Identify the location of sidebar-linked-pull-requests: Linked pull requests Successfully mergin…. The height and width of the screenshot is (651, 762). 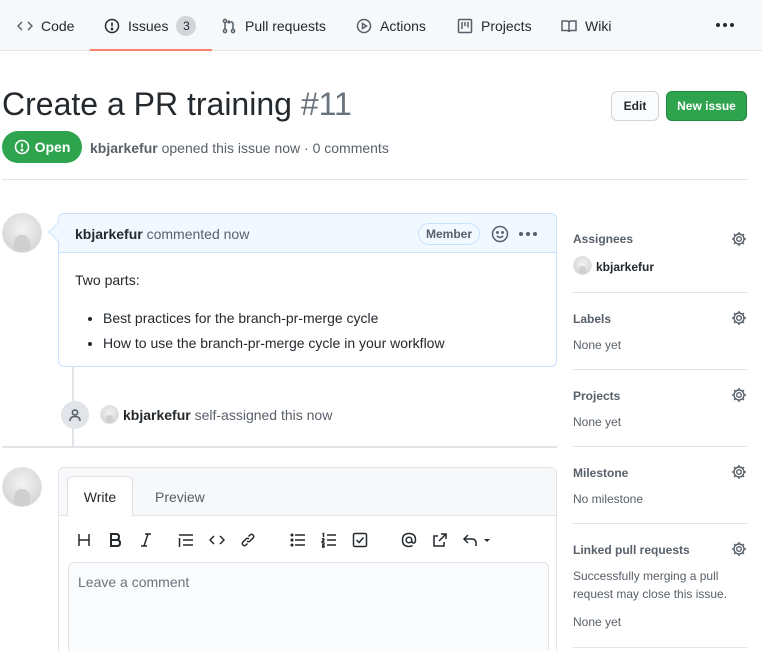
(660, 586).